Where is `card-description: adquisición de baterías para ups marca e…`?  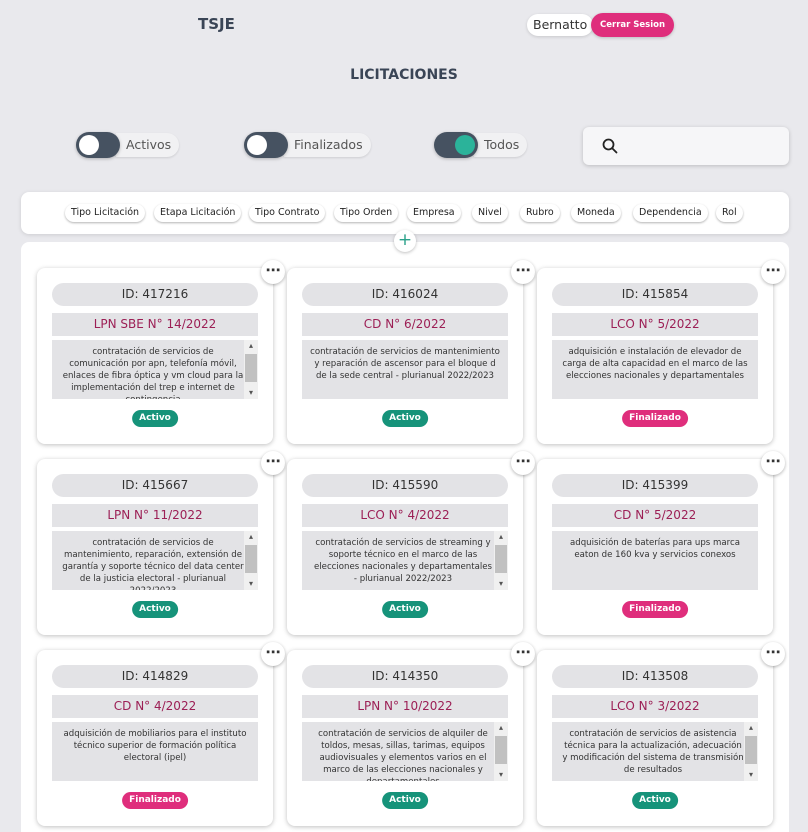 card-description: adquisición de baterías para ups marca e… is located at coordinates (655, 560).